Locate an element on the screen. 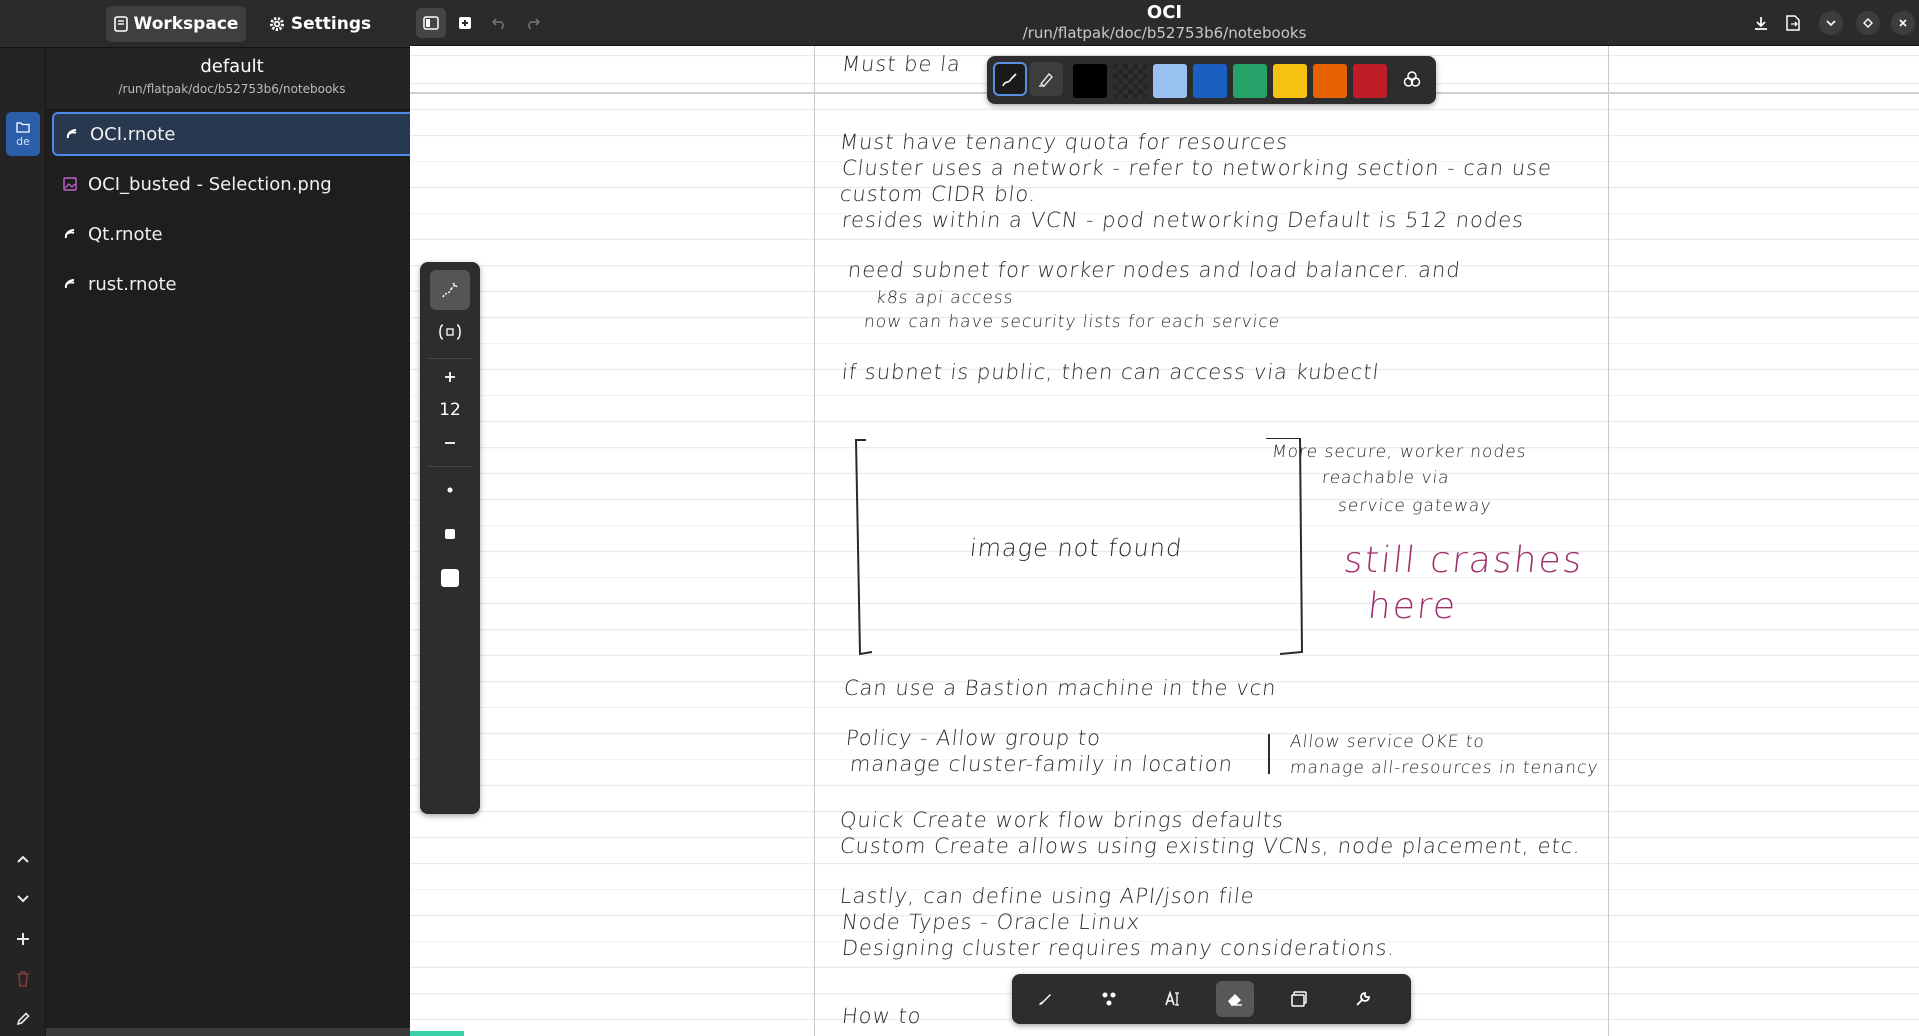  increase-size-button is located at coordinates (450, 377).